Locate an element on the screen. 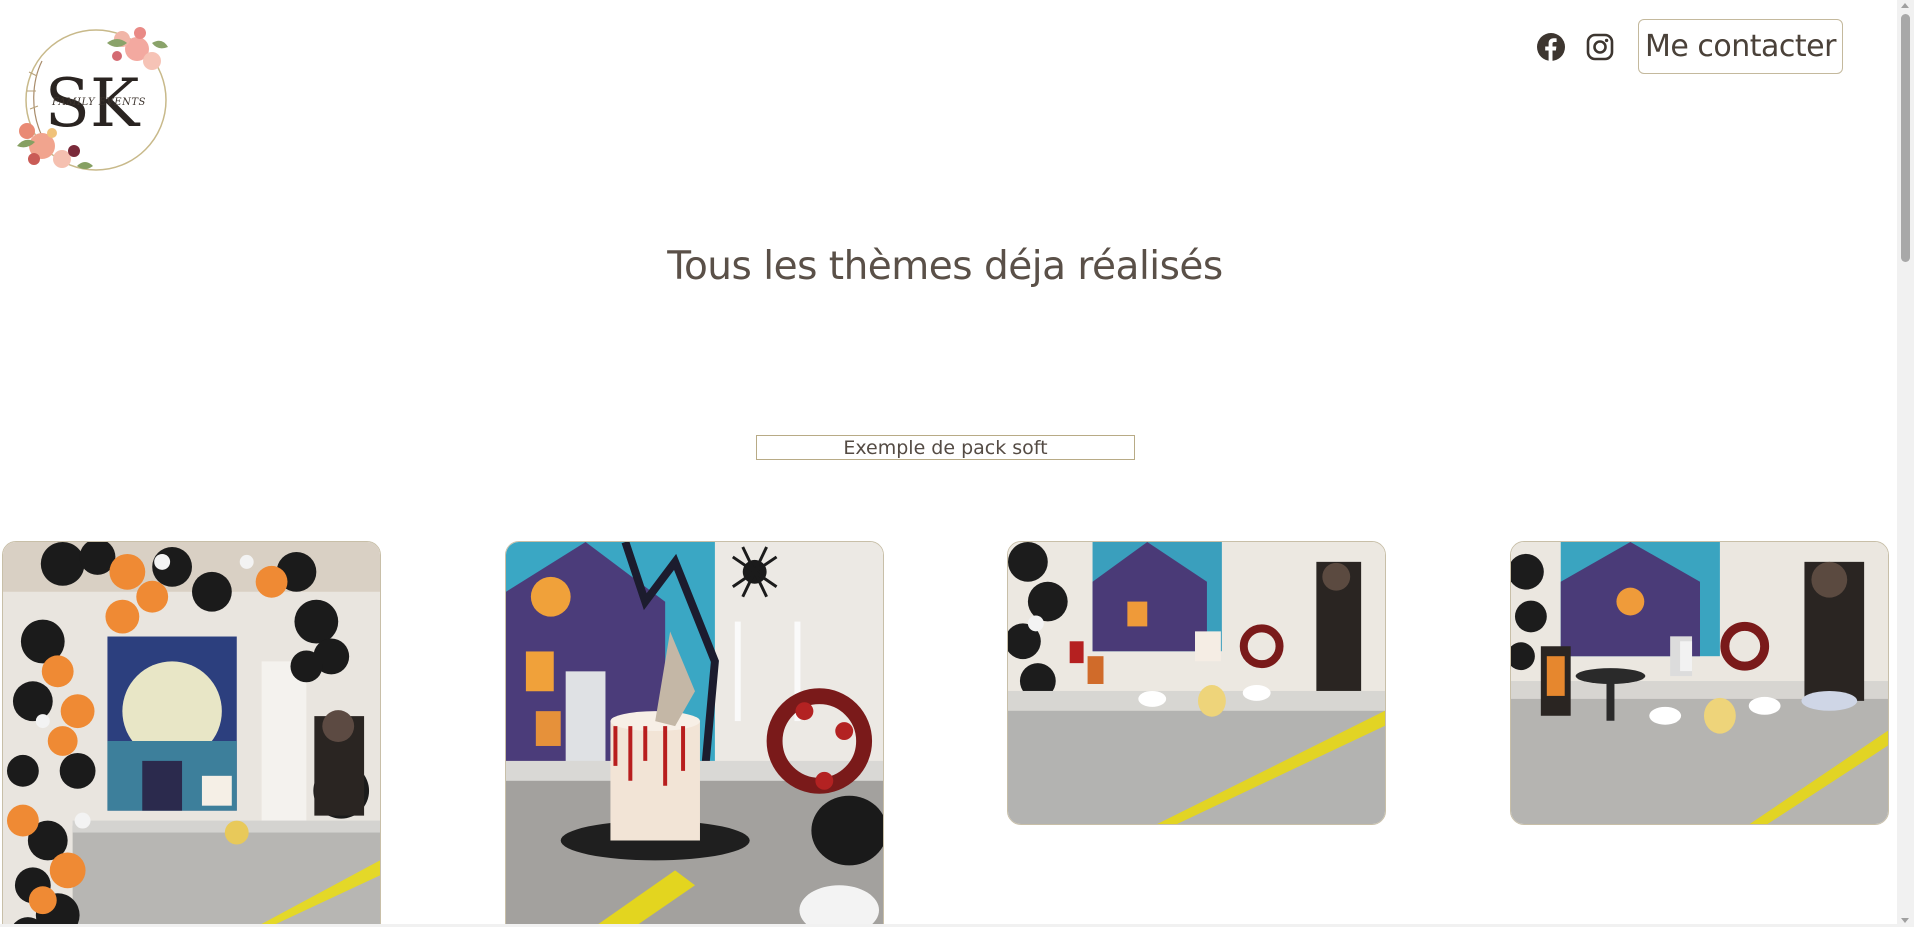 This screenshot has height=927, width=1914. photo-halloween-table-closeup-icon is located at coordinates (1699, 683).